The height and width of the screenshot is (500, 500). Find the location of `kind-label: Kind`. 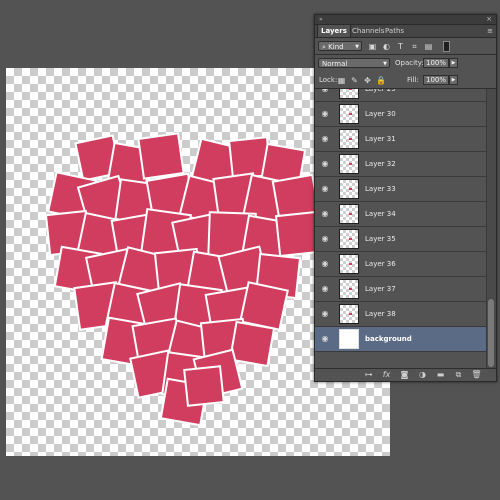

kind-label: Kind is located at coordinates (336, 47).